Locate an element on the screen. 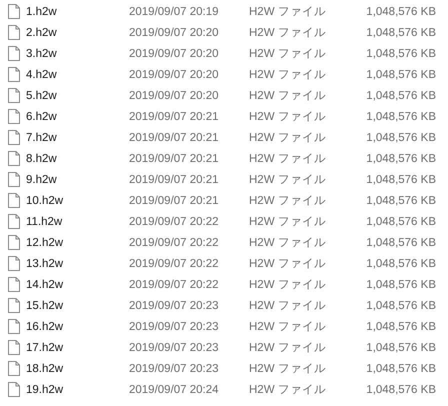 The height and width of the screenshot is (406, 448). file-name: 9.h2w is located at coordinates (41, 180).